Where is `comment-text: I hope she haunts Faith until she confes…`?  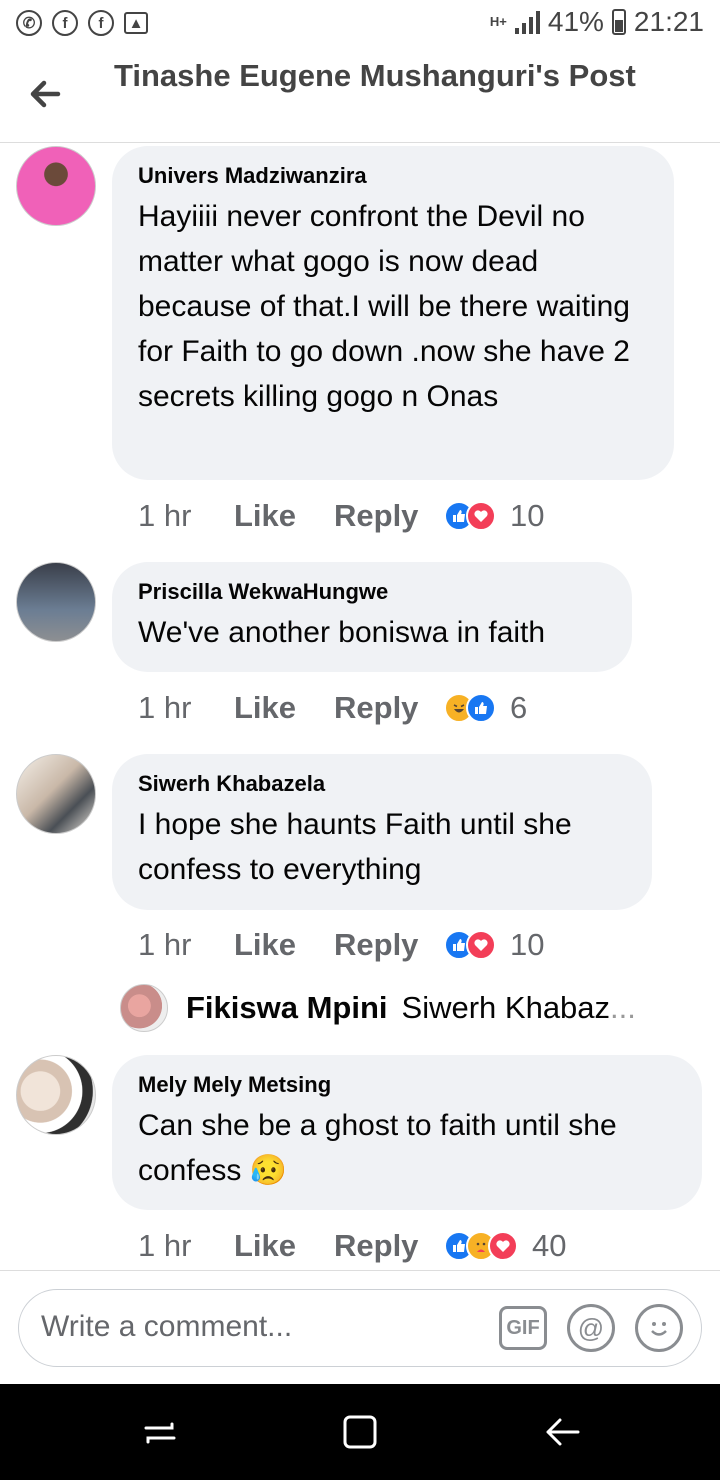 comment-text: I hope she haunts Faith until she confes… is located at coordinates (355, 847).